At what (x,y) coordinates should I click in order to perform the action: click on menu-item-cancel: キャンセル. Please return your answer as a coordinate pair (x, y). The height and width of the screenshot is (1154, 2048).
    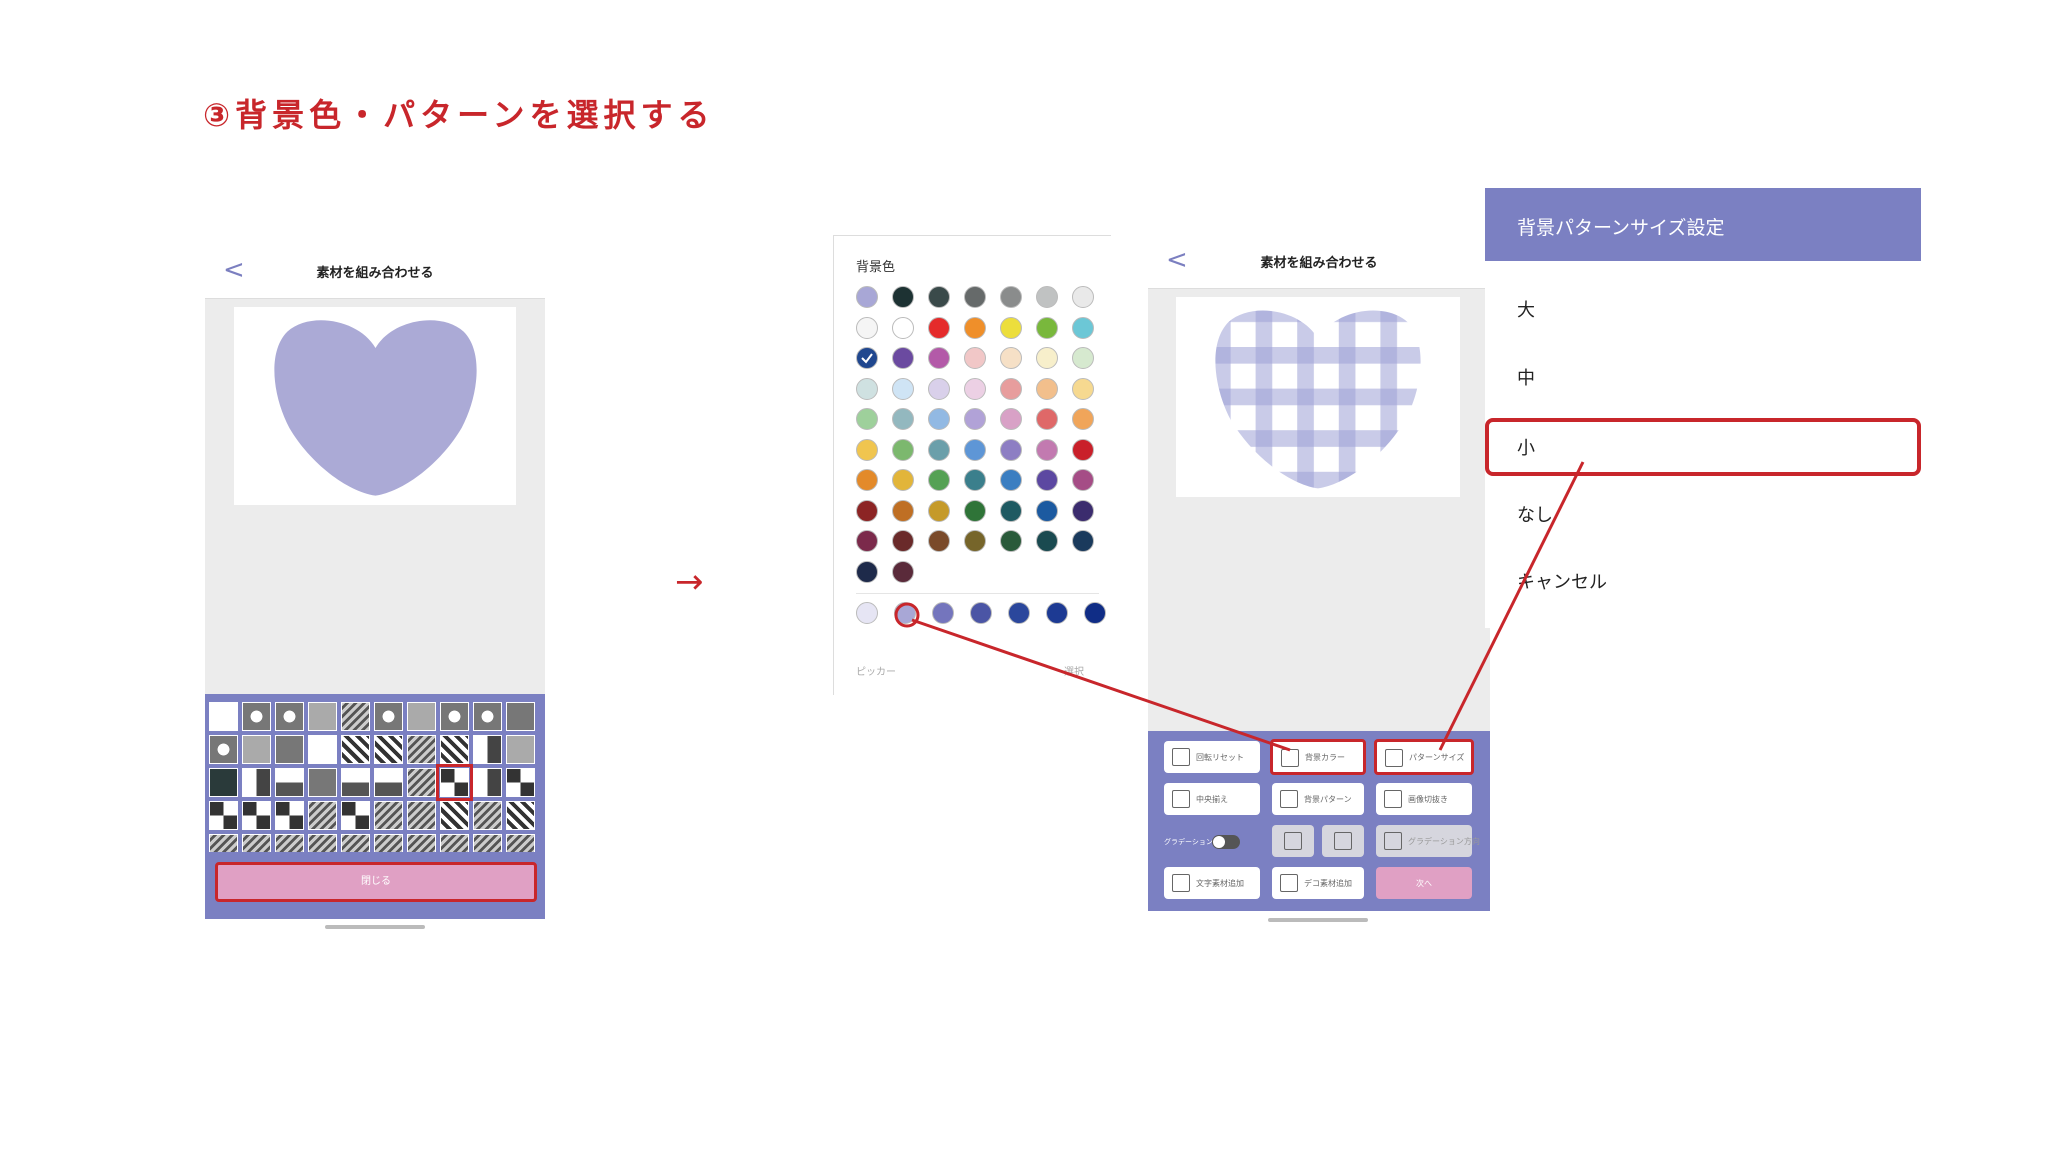
    Looking at the image, I should click on (1562, 581).